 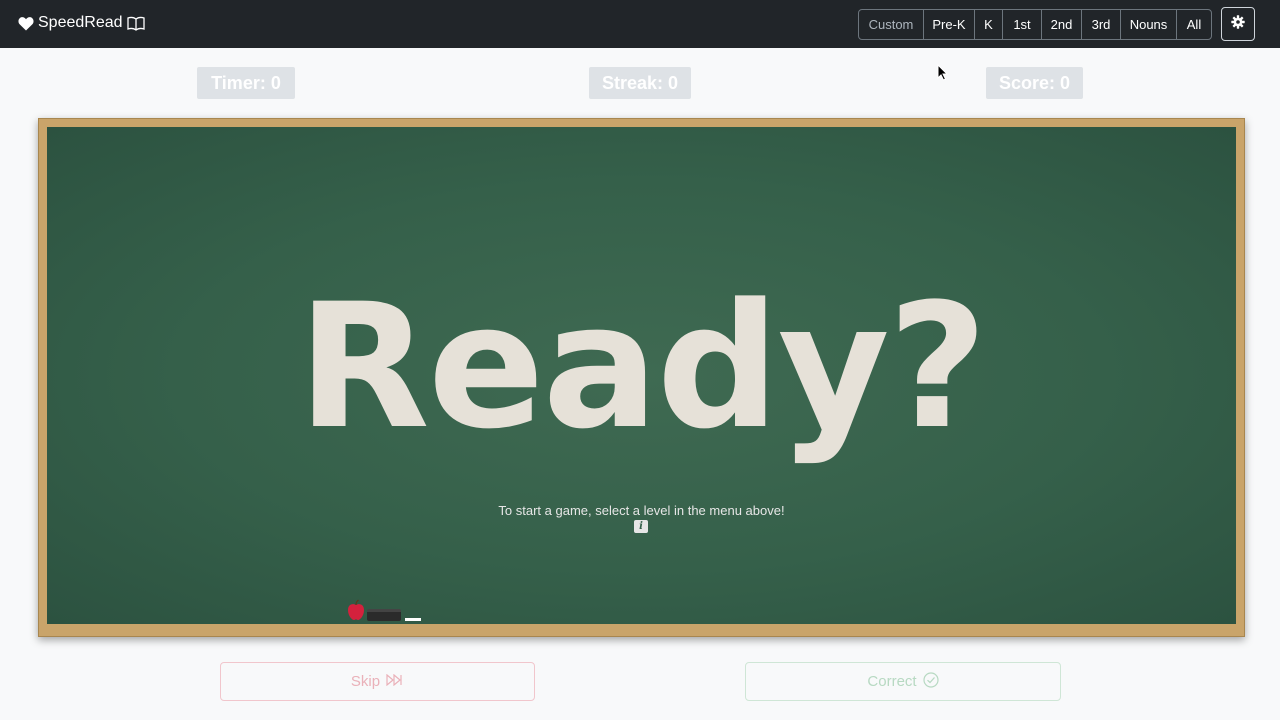 I want to click on correct-button: Correct, so click(x=903, y=681).